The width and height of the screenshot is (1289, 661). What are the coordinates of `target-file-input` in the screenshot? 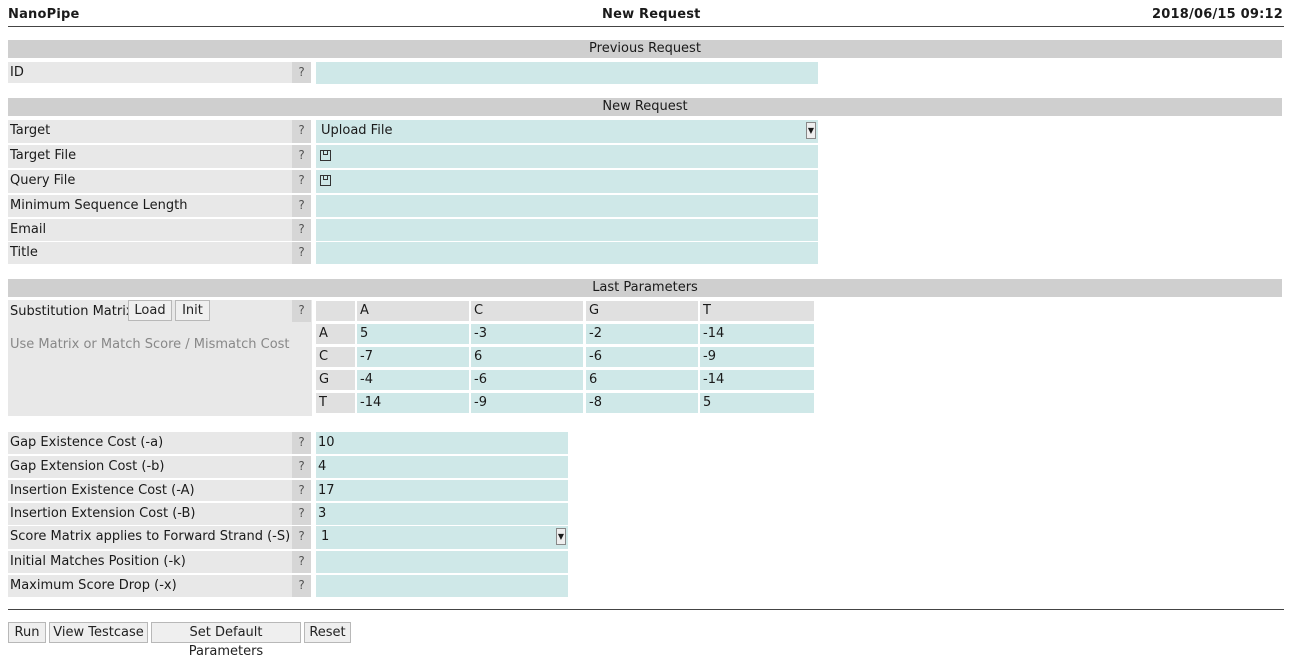 It's located at (567, 156).